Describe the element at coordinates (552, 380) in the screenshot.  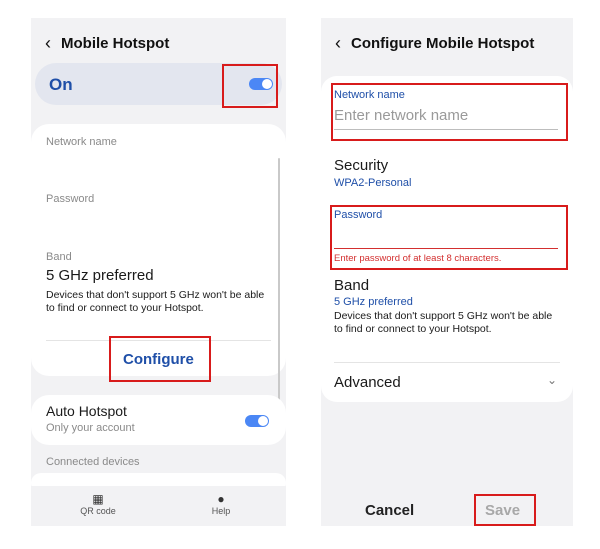
I see `chevron-down-icon: ⌄` at that location.